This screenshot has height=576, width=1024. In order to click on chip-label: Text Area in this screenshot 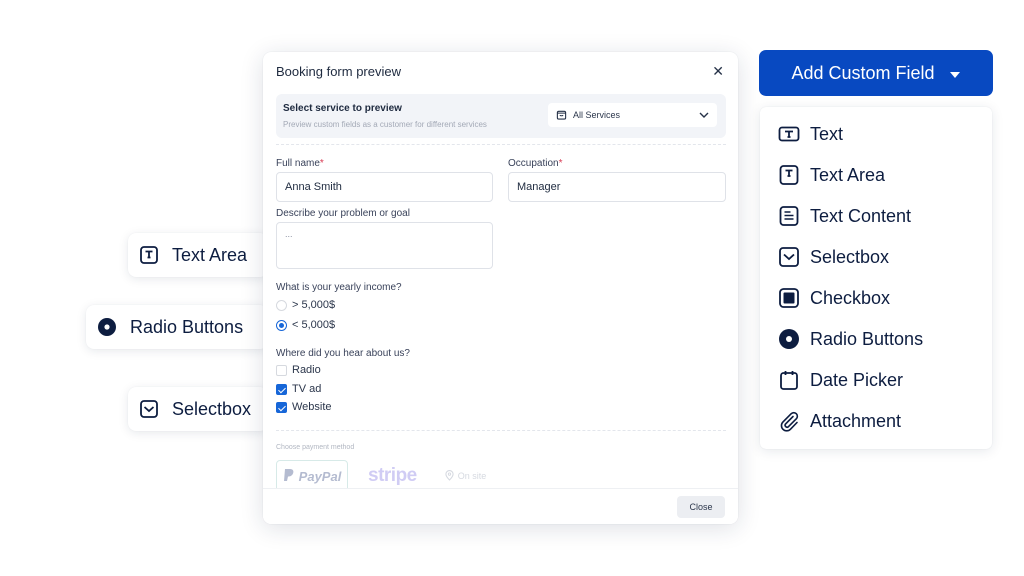, I will do `click(210, 254)`.